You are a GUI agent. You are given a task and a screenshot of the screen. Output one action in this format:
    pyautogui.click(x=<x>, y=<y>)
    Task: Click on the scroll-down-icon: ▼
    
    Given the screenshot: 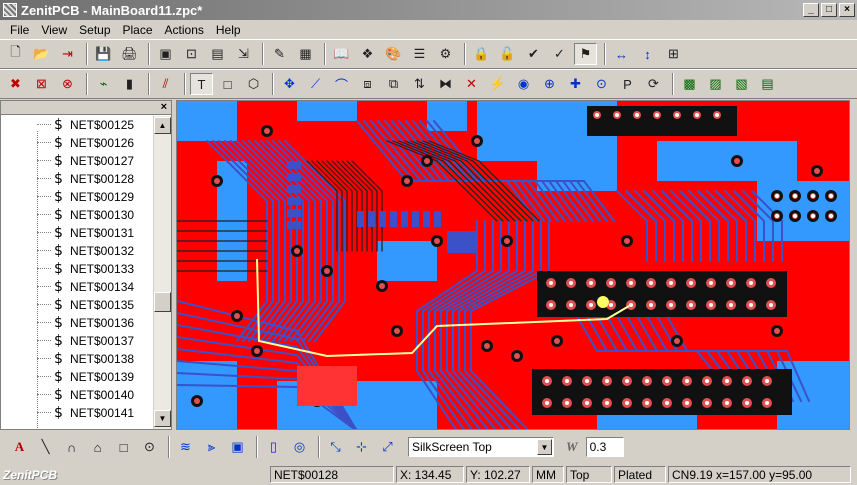 What is the action you would take?
    pyautogui.click(x=162, y=418)
    